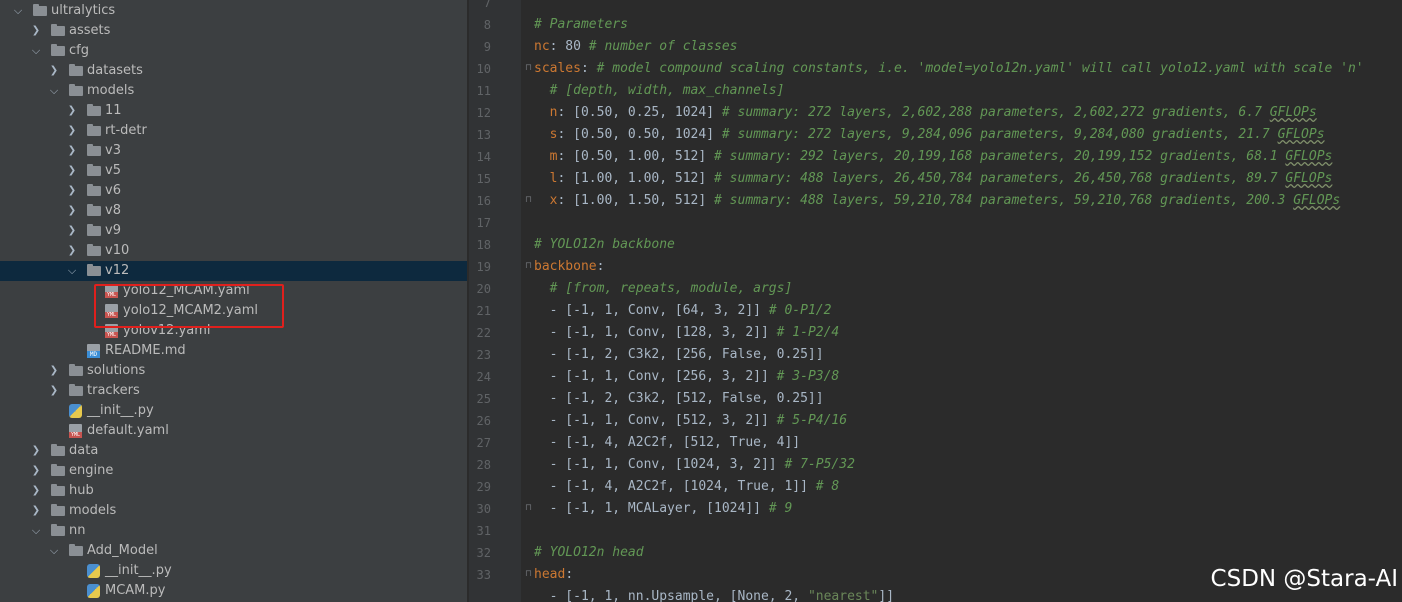  I want to click on code-line: head:, so click(553, 575).